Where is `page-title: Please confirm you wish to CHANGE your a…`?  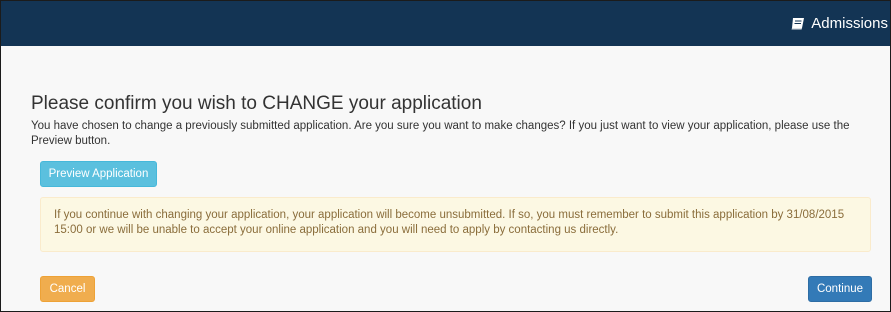 page-title: Please confirm you wish to CHANGE your a… is located at coordinates (256, 103).